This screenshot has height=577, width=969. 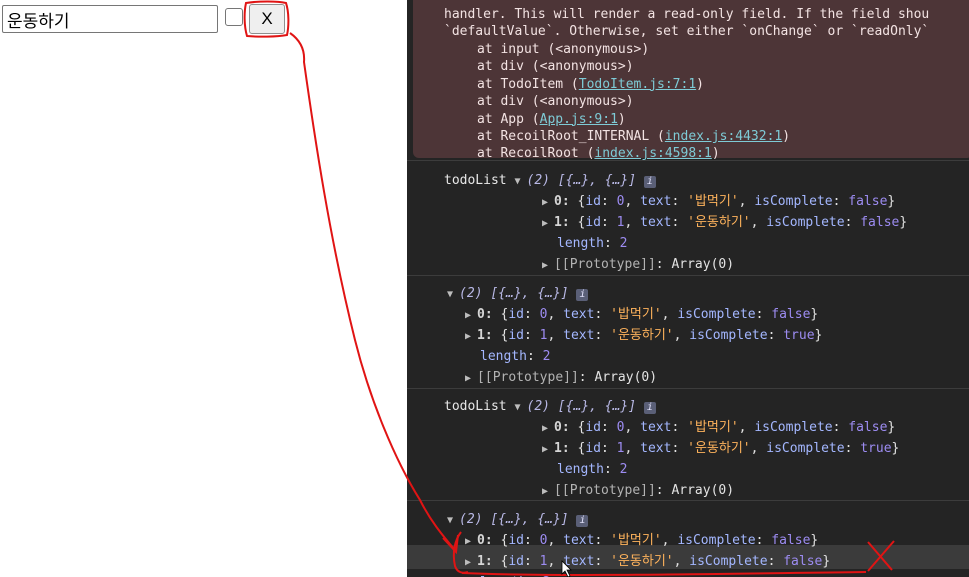 I want to click on stack-frame-text: at input (<anonymous>), so click(x=563, y=49).